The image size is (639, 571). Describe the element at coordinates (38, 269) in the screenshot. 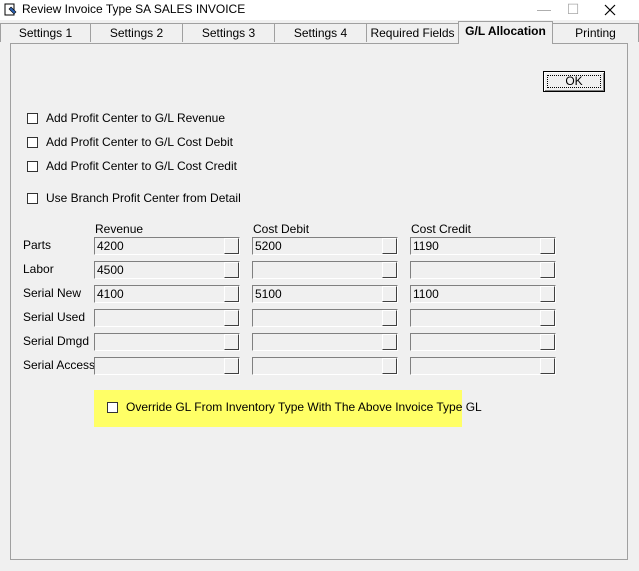

I see `row-label-labor: Labor` at that location.